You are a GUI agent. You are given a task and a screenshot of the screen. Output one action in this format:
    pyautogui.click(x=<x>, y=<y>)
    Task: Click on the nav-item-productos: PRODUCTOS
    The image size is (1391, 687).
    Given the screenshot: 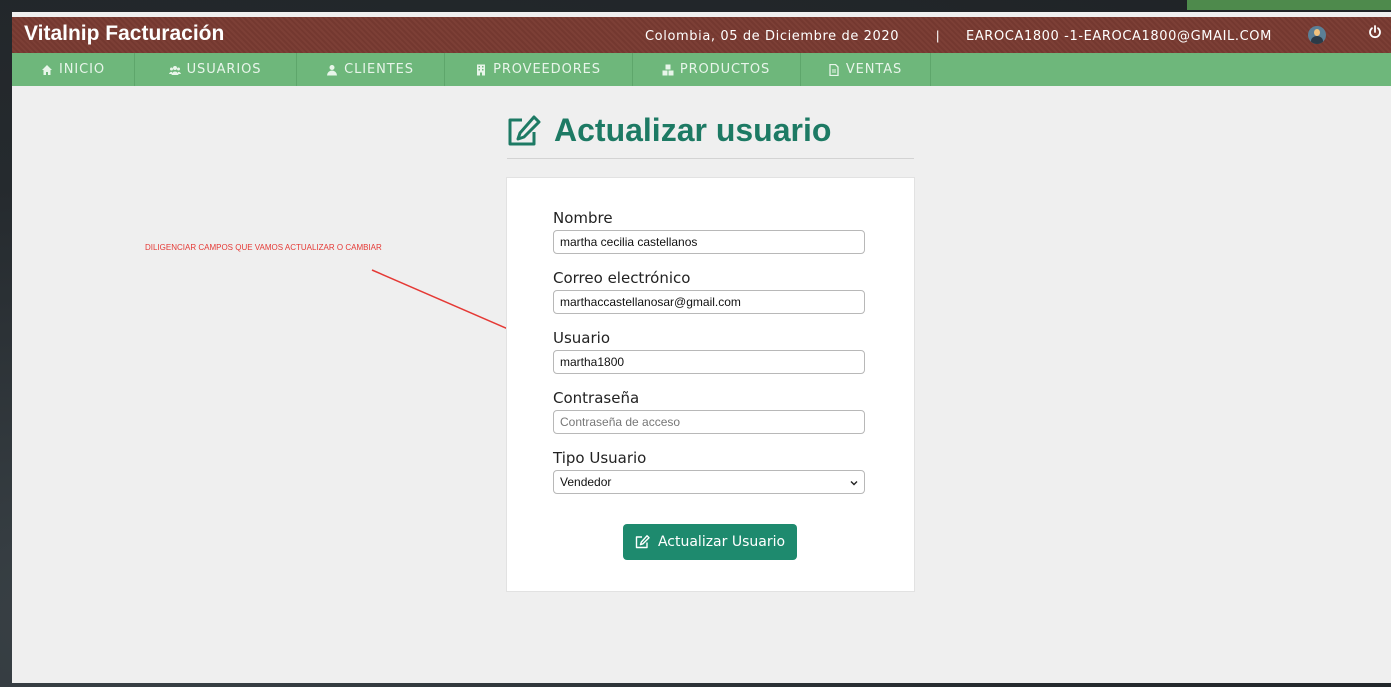 What is the action you would take?
    pyautogui.click(x=716, y=69)
    